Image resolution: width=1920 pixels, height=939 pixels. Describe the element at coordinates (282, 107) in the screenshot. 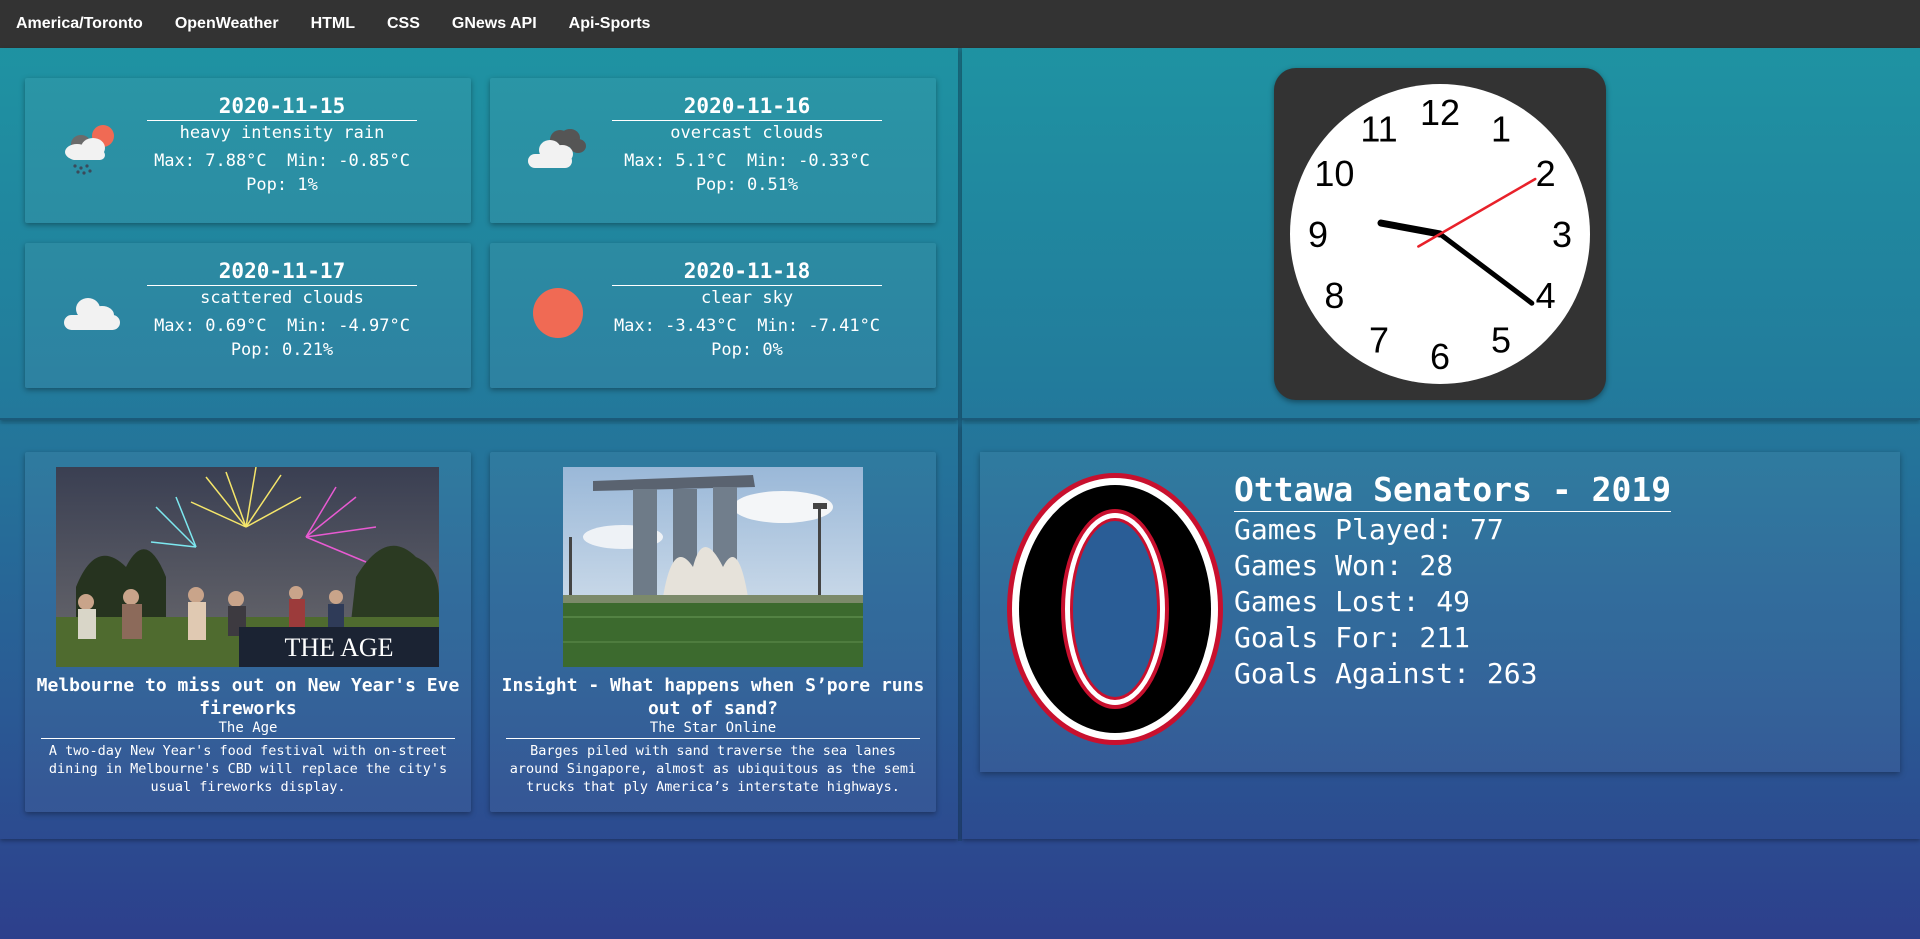

I see `weather-date: 2020-11-15` at that location.